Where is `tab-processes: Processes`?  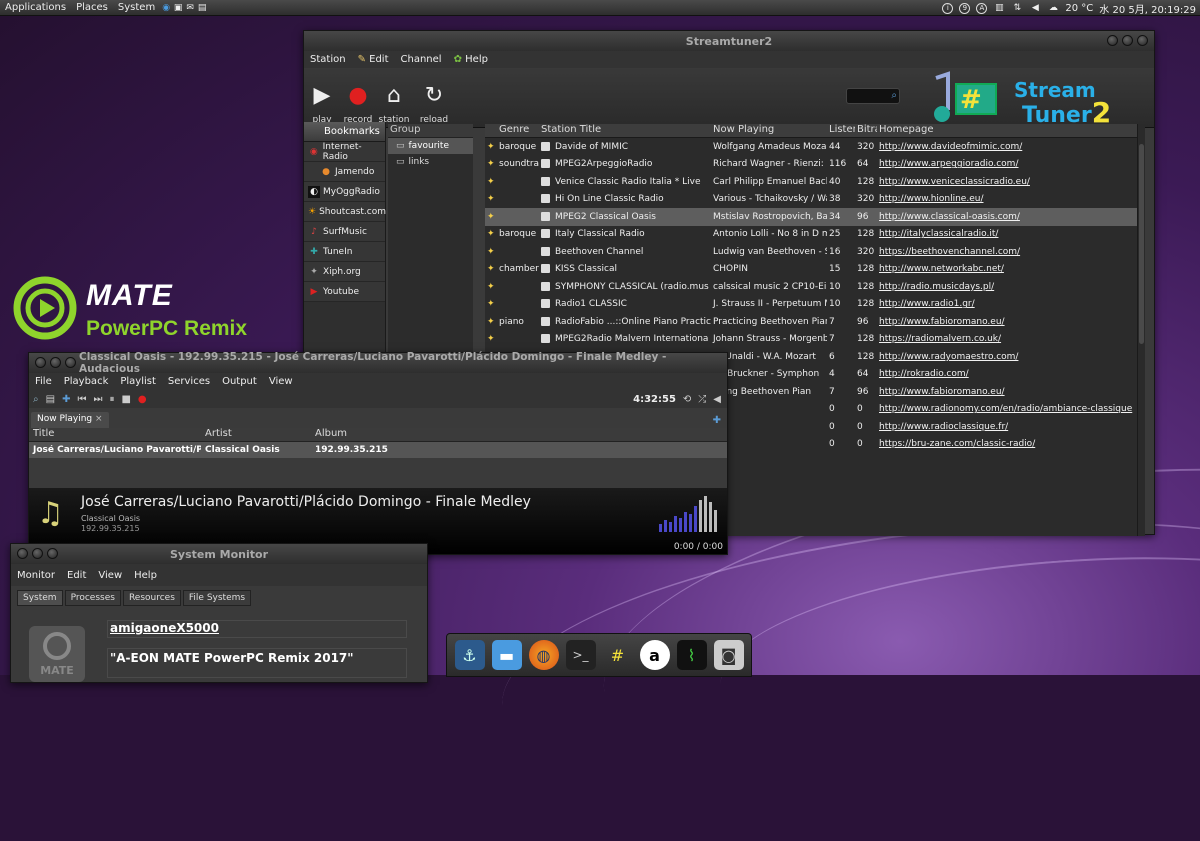
tab-processes: Processes is located at coordinates (92, 598).